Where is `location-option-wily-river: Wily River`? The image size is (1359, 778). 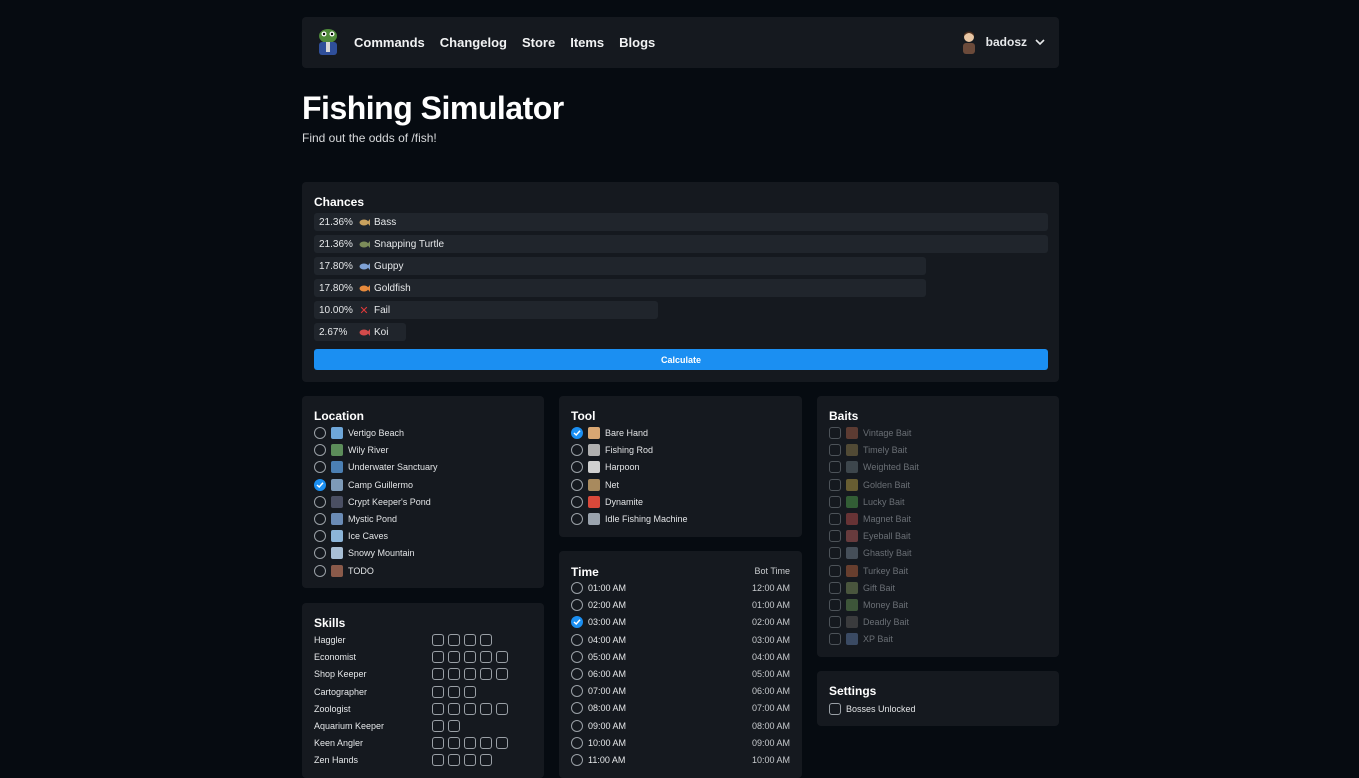 location-option-wily-river: Wily River is located at coordinates (351, 450).